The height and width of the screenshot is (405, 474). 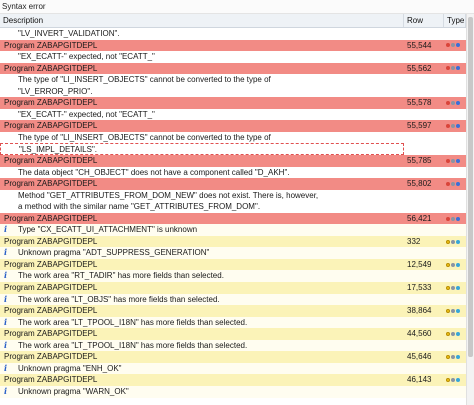 I want to click on row-description: i Unknown pragma "ENH_OK", so click(x=202, y=369).